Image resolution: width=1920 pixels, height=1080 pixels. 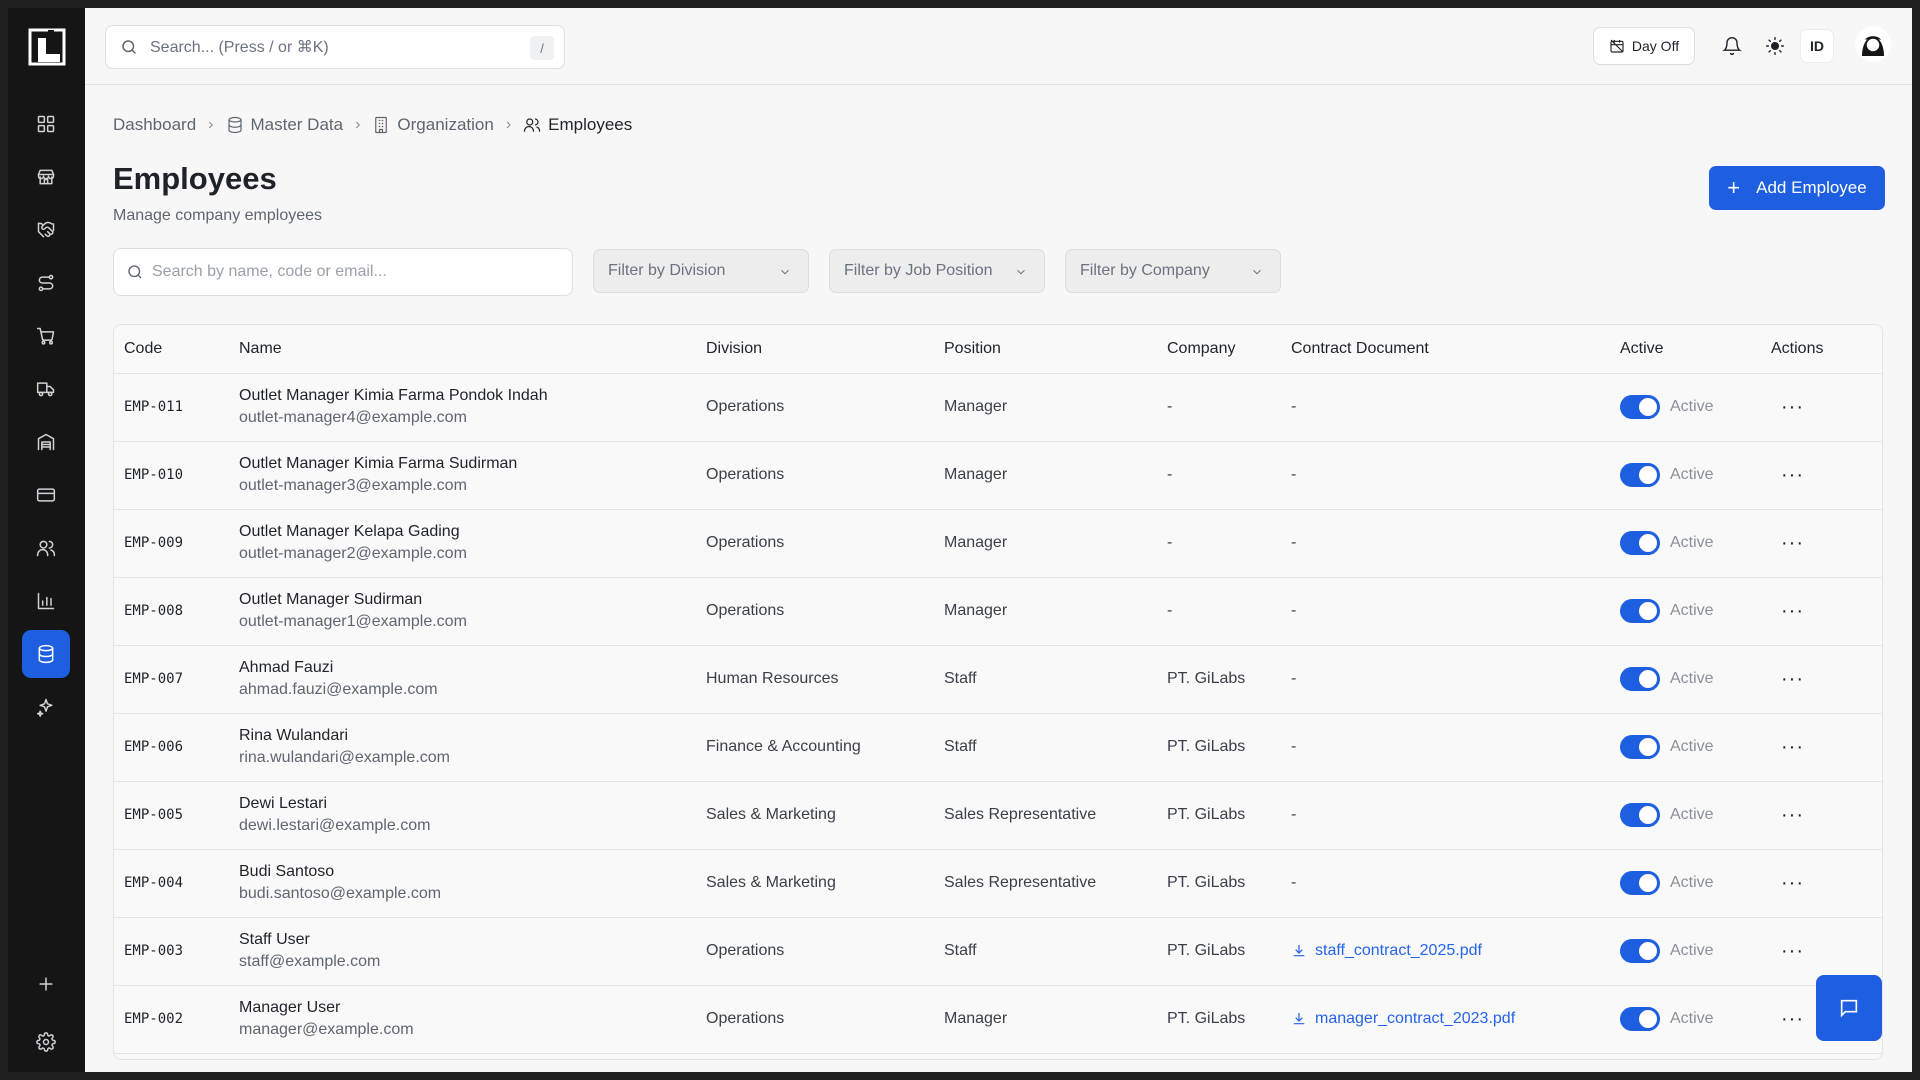 I want to click on sun-icon, so click(x=1775, y=46).